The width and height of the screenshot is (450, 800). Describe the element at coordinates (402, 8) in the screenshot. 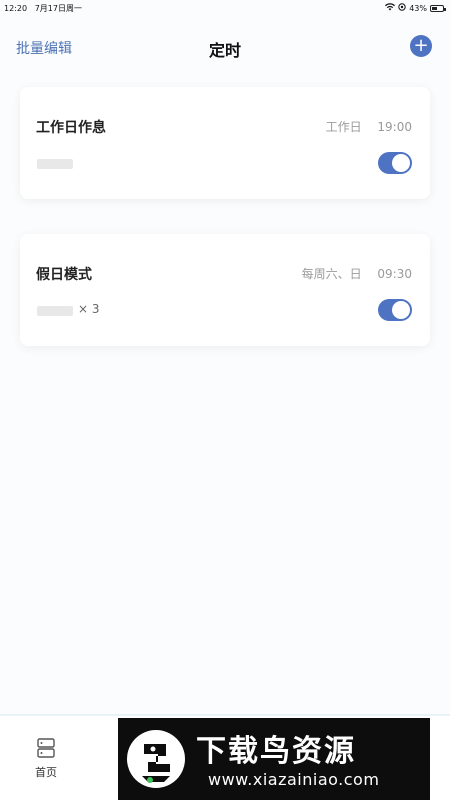

I see `location-icon` at that location.